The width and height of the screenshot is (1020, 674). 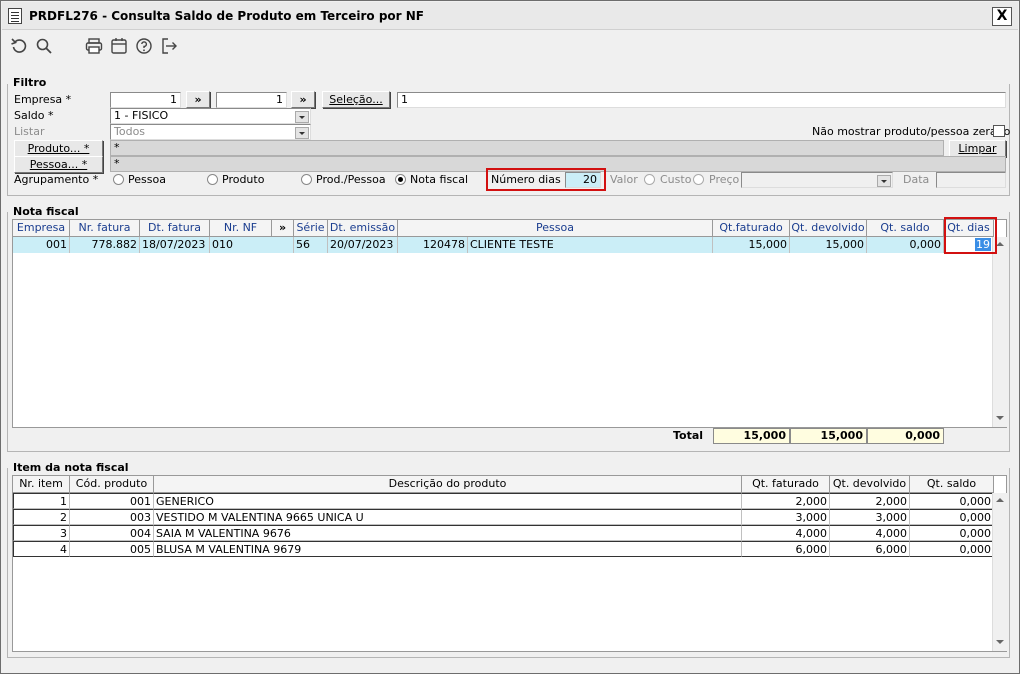 I want to click on toolbar, so click(x=510, y=46).